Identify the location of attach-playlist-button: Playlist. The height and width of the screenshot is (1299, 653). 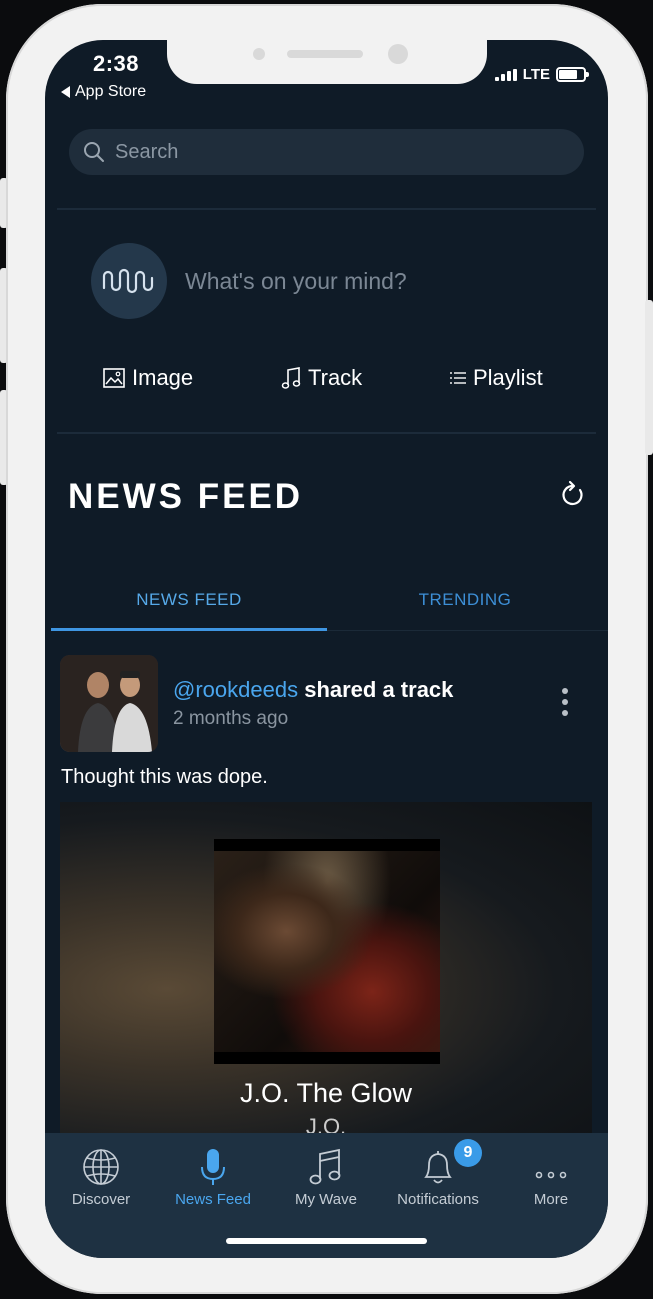
(496, 378).